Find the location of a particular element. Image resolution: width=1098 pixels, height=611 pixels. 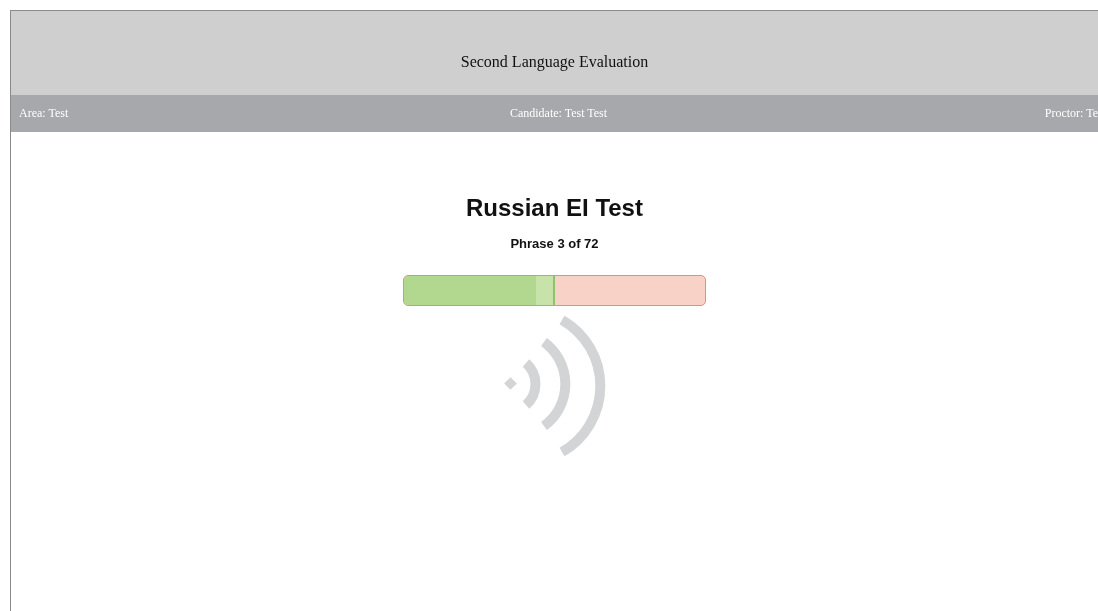

candidate-label: Candidate: Test Test is located at coordinates (558, 113).